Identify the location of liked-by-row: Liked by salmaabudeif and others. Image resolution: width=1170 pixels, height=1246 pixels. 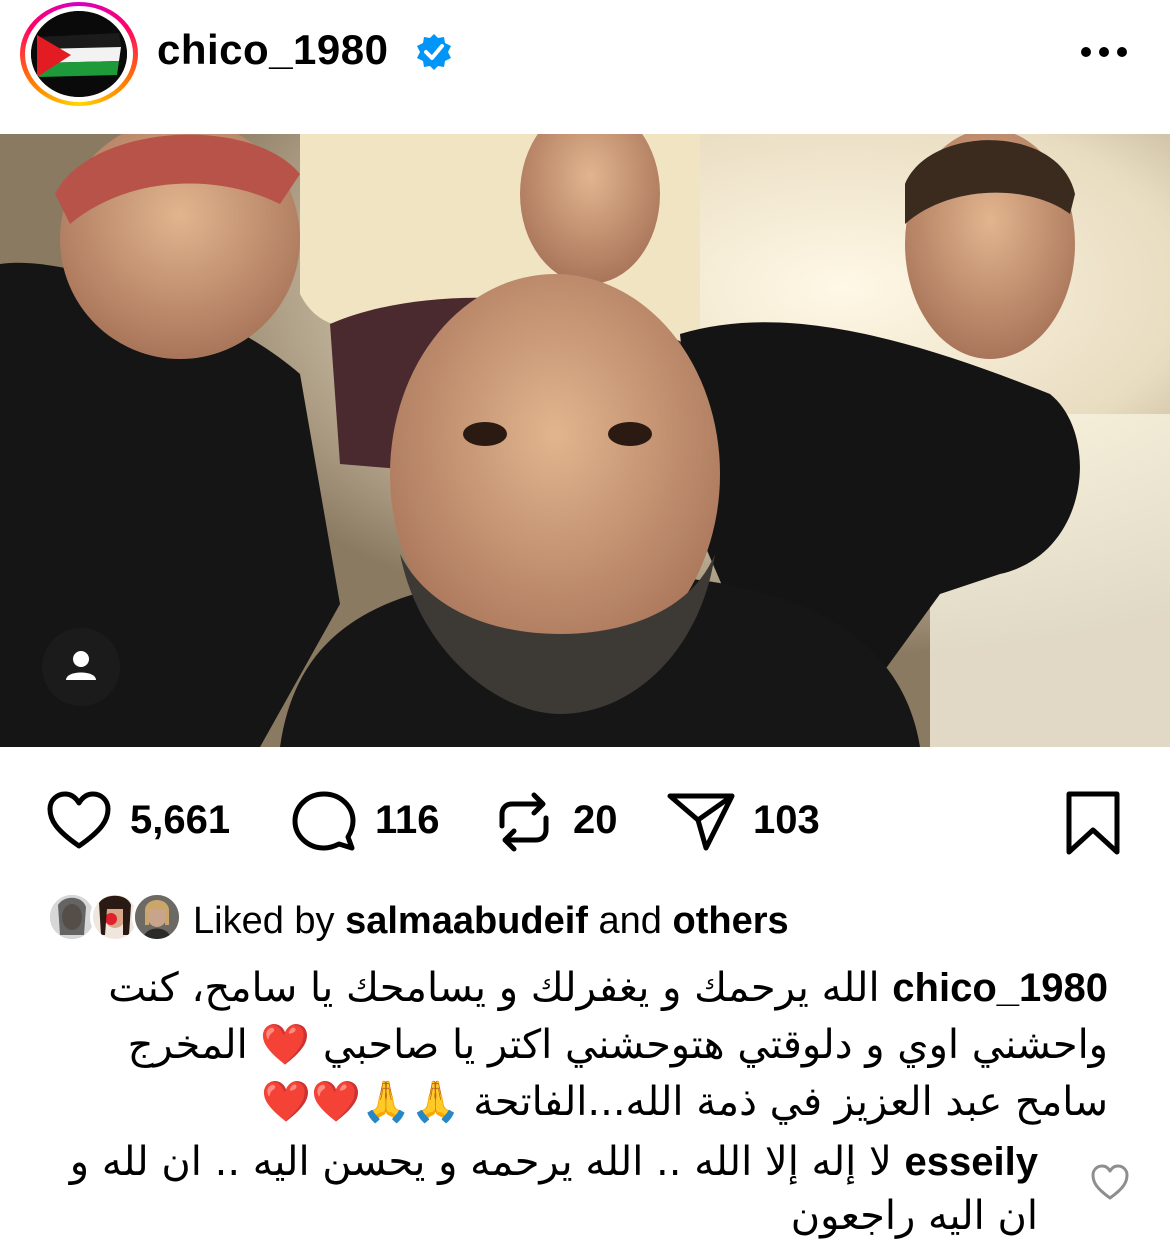
(585, 915).